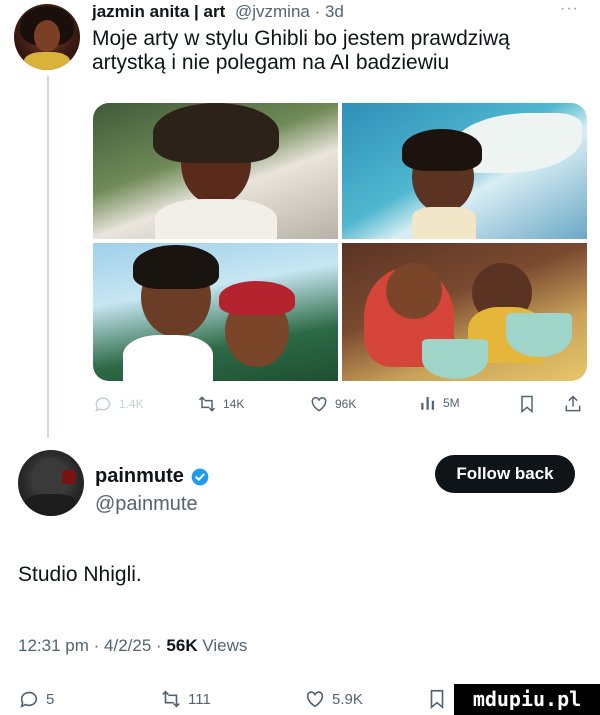  What do you see at coordinates (200, 476) in the screenshot?
I see `verified-badge-icon` at bounding box center [200, 476].